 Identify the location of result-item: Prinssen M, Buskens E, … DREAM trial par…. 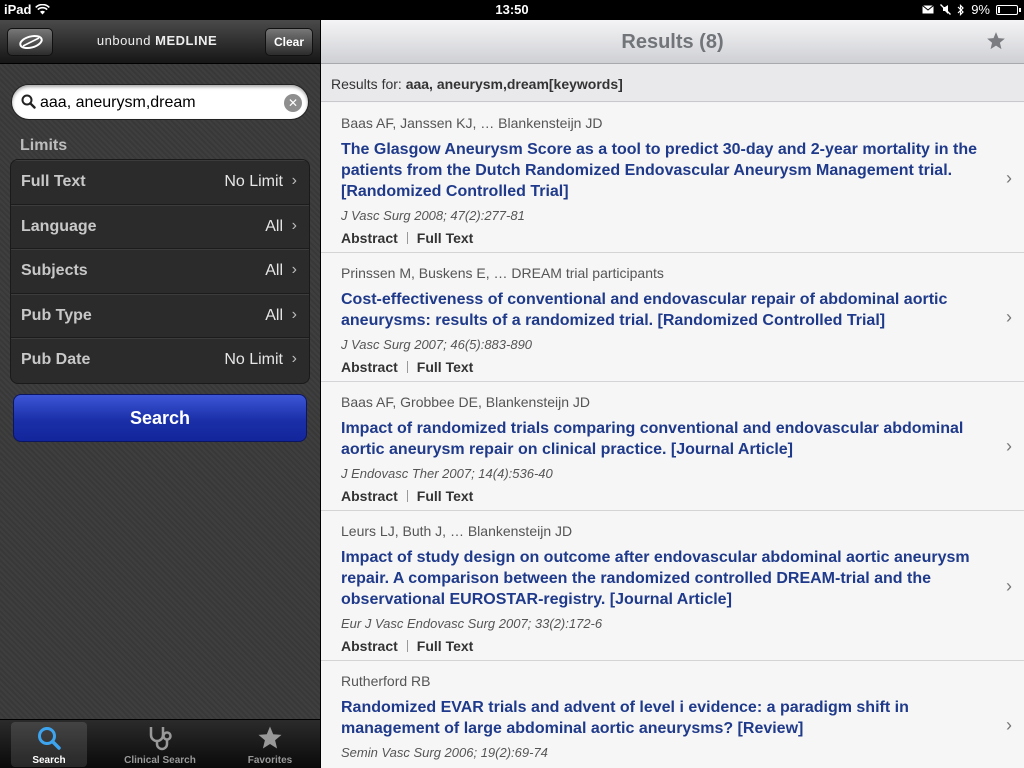
(672, 317).